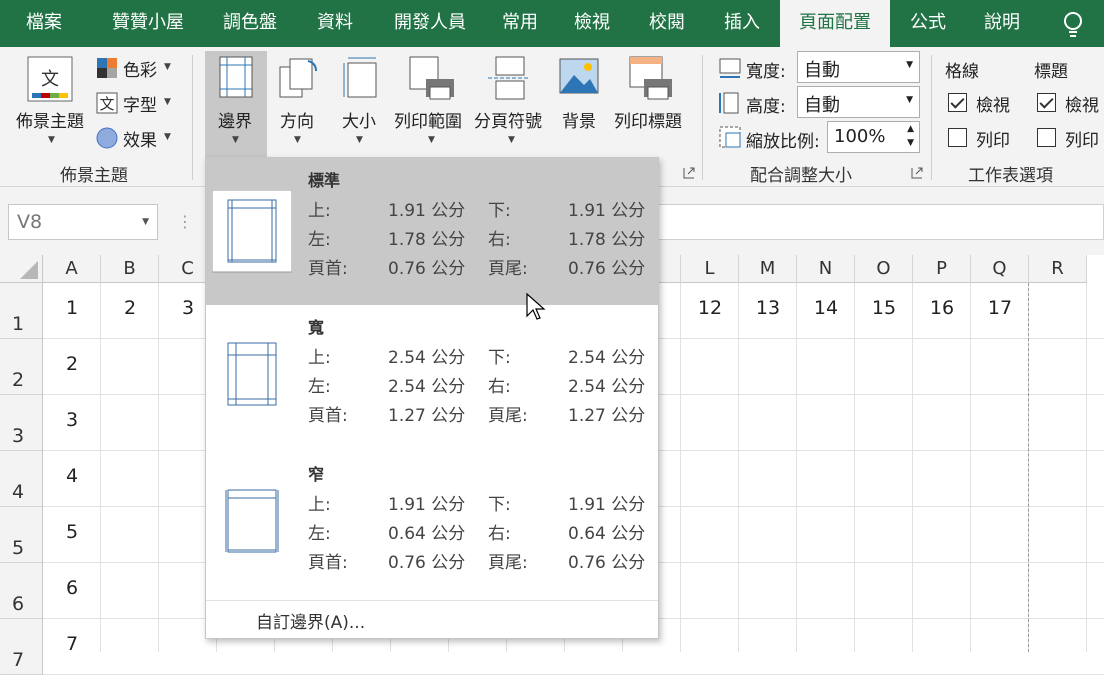 The width and height of the screenshot is (1104, 675). Describe the element at coordinates (648, 119) in the screenshot. I see `print-titles-label: 列印標題` at that location.